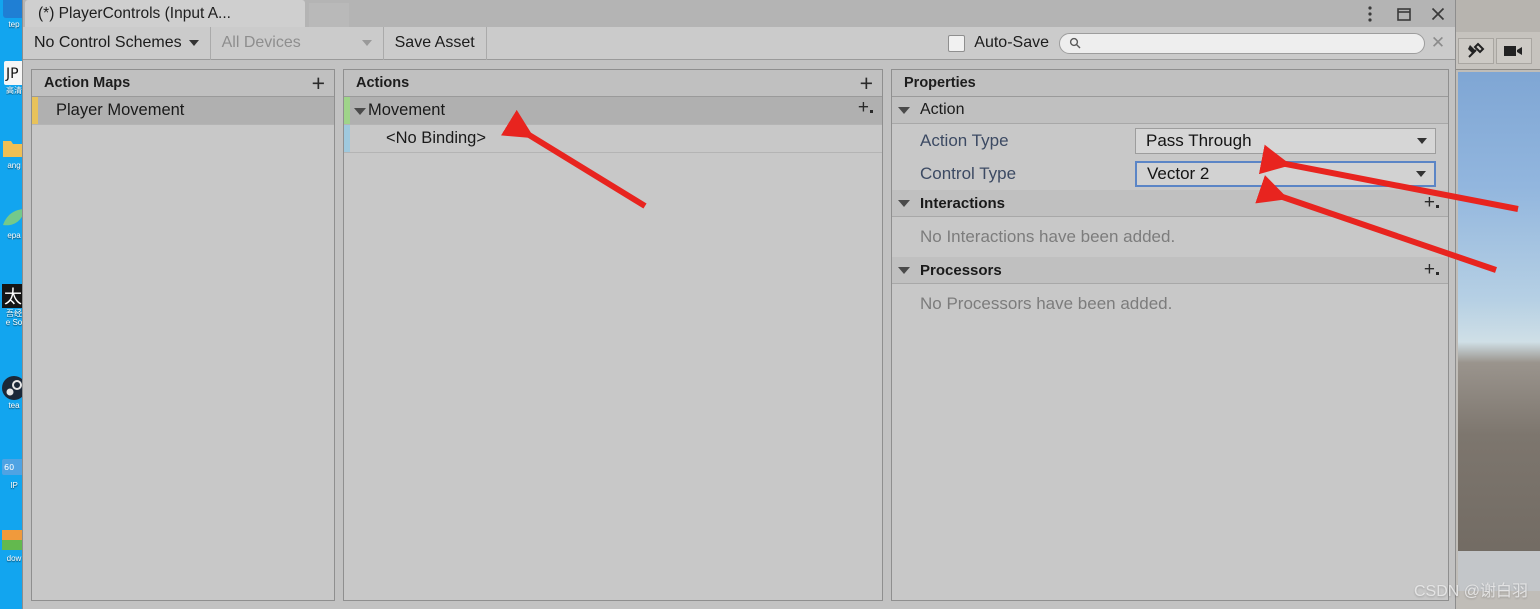 The image size is (1540, 609). Describe the element at coordinates (1285, 173) in the screenshot. I see `control-type-dropdown: Vector 2` at that location.